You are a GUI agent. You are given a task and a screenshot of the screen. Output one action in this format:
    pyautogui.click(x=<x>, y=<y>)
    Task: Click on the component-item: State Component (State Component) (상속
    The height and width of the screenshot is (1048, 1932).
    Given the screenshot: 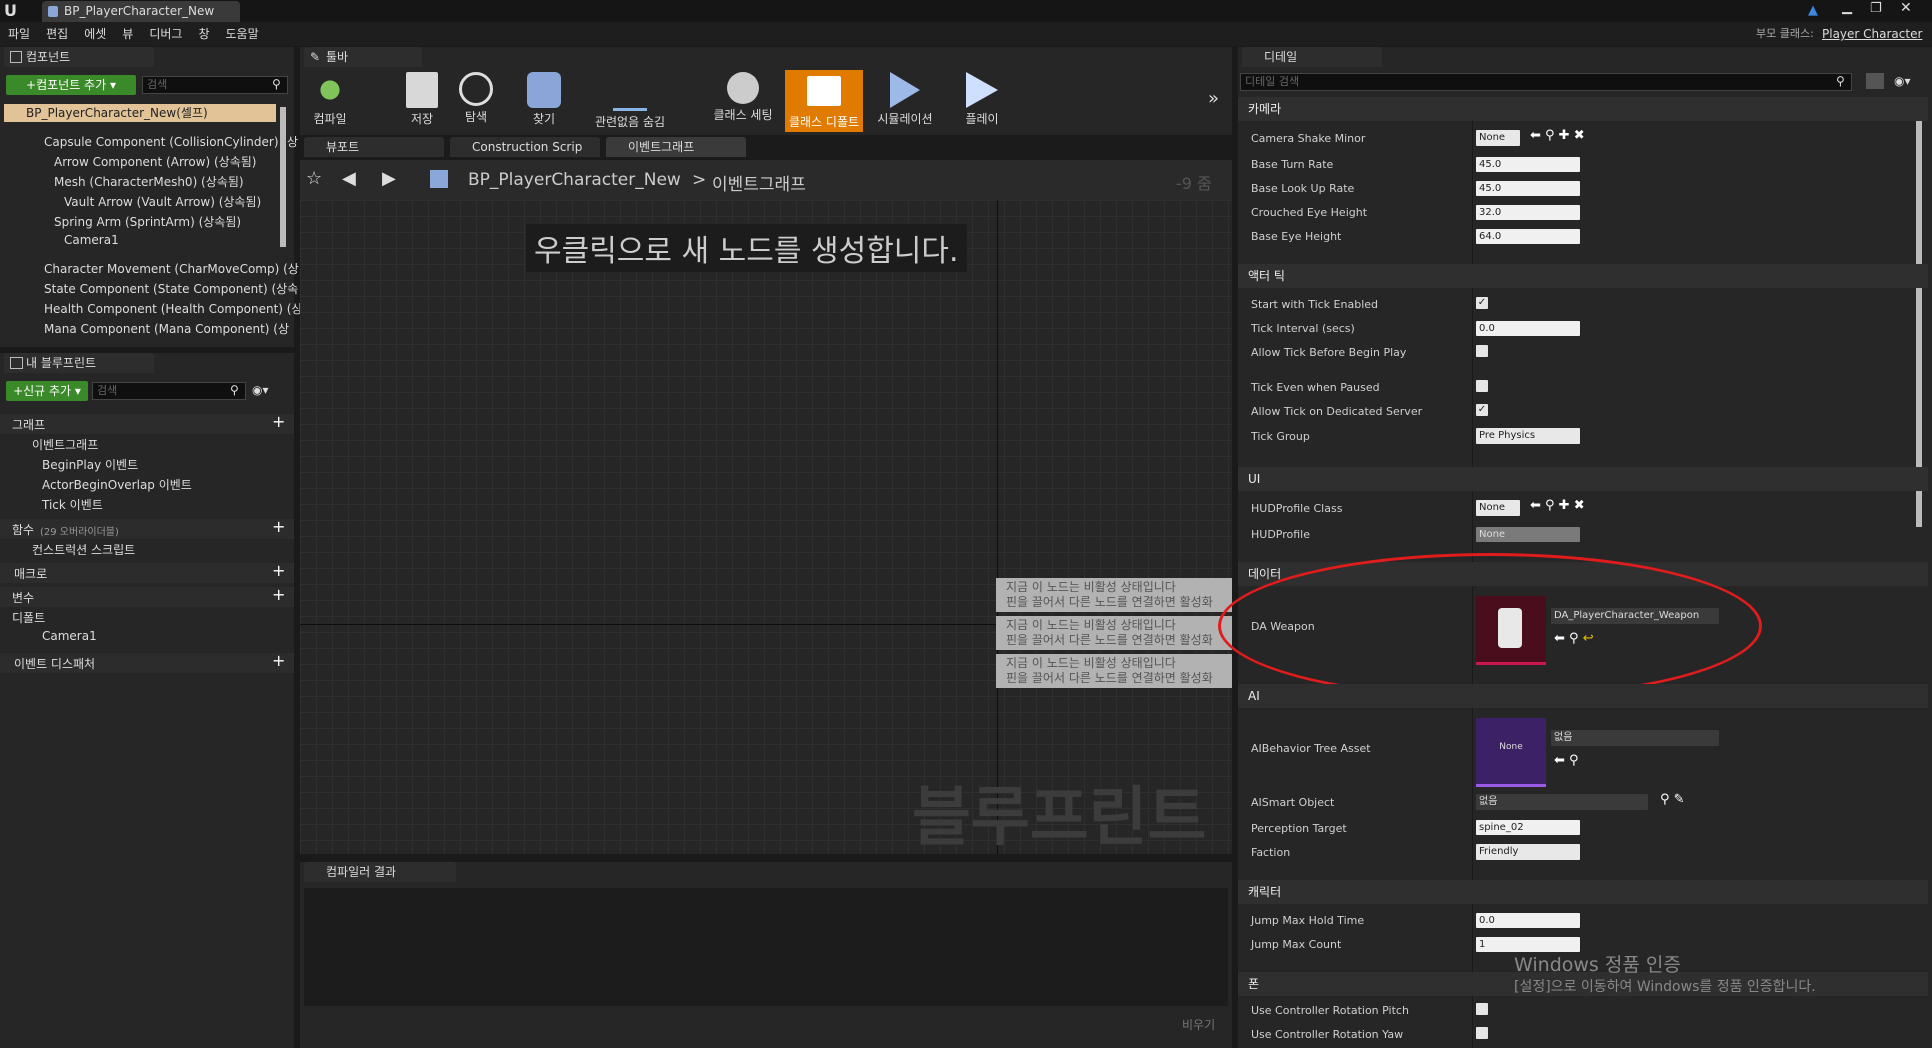 What is the action you would take?
    pyautogui.click(x=171, y=288)
    